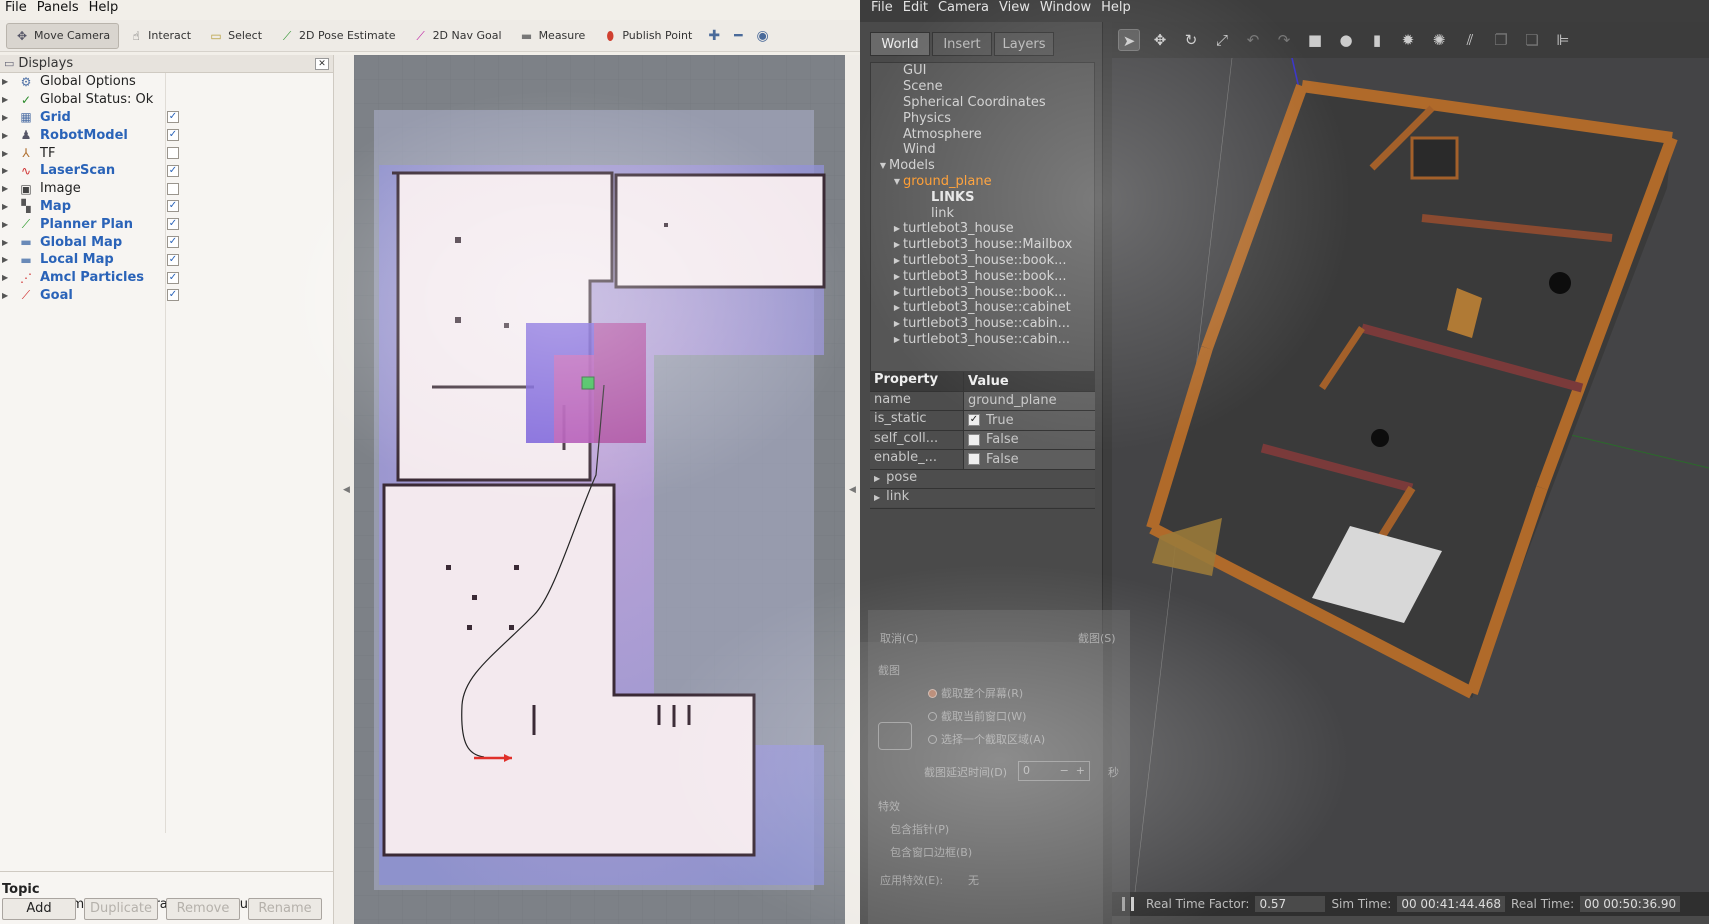 The width and height of the screenshot is (1709, 924). I want to click on pose-estimate-tool: ⟋ 2D Pose Estimate, so click(338, 36).